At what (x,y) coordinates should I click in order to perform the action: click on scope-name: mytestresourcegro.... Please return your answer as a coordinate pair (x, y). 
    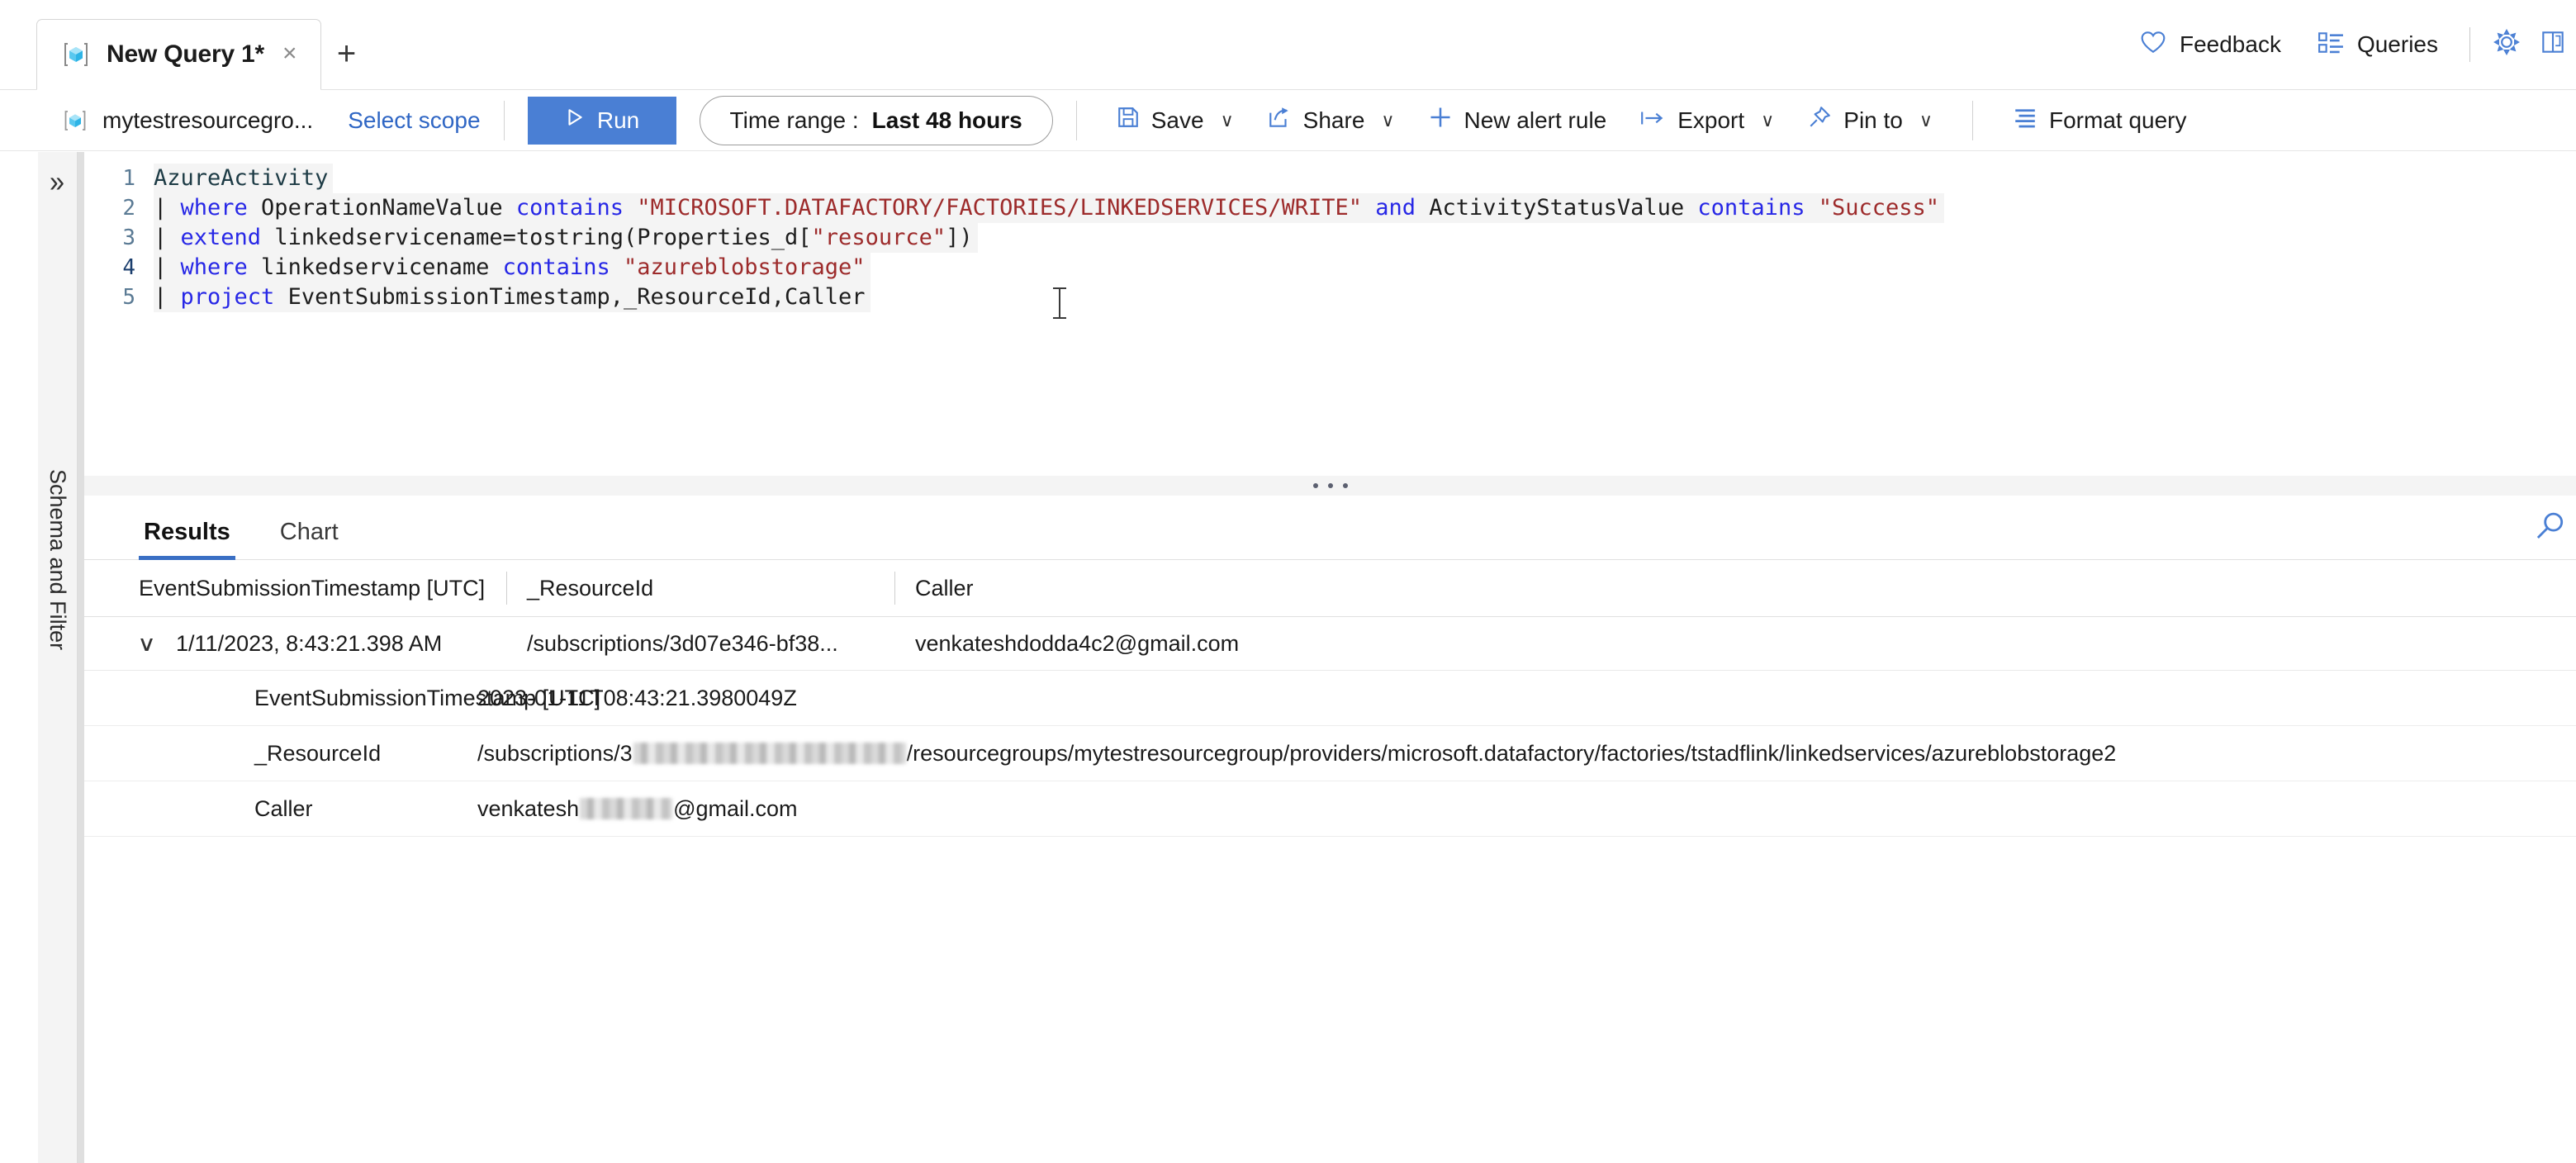
    Looking at the image, I should click on (208, 120).